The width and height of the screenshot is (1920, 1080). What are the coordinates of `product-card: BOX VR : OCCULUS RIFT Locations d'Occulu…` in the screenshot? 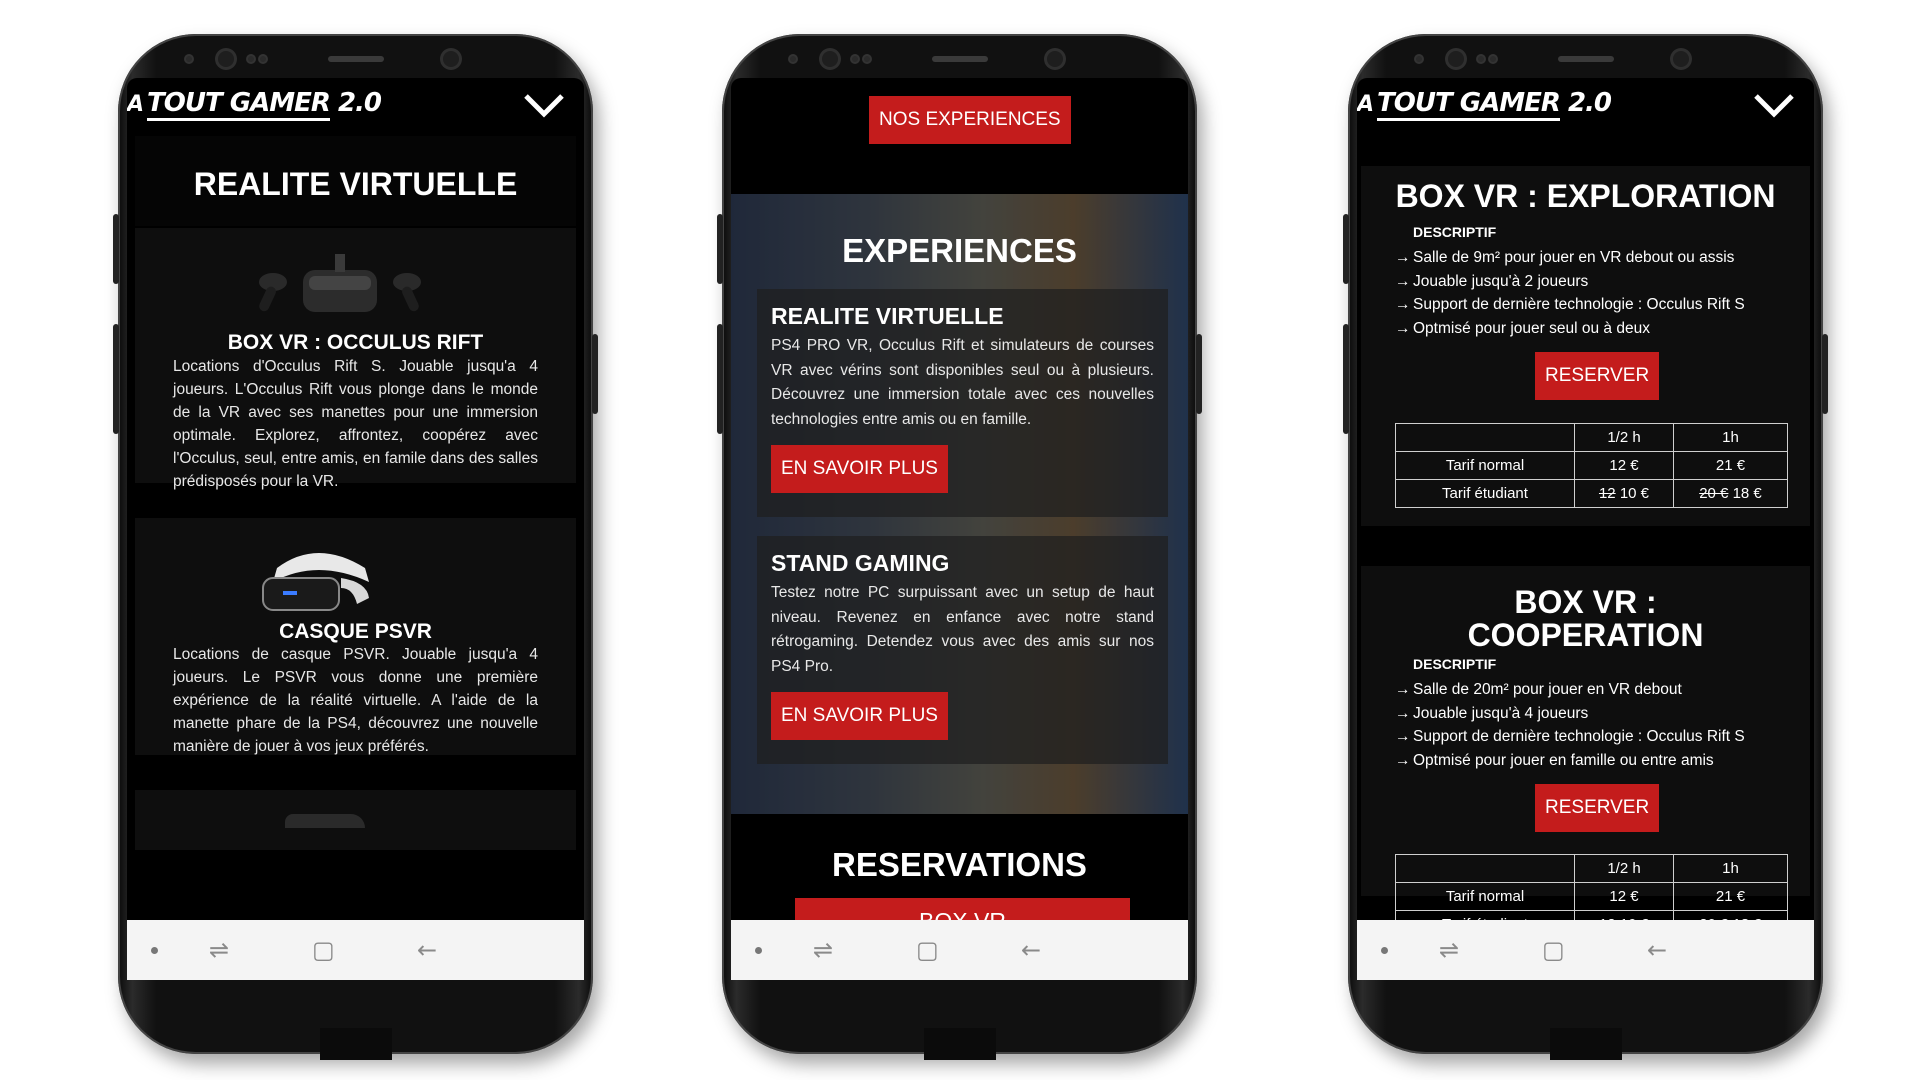 It's located at (355, 359).